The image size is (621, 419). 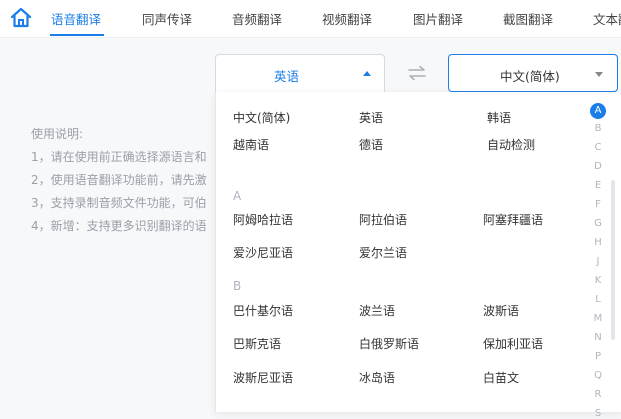 I want to click on nav-divider, so click(x=310, y=37).